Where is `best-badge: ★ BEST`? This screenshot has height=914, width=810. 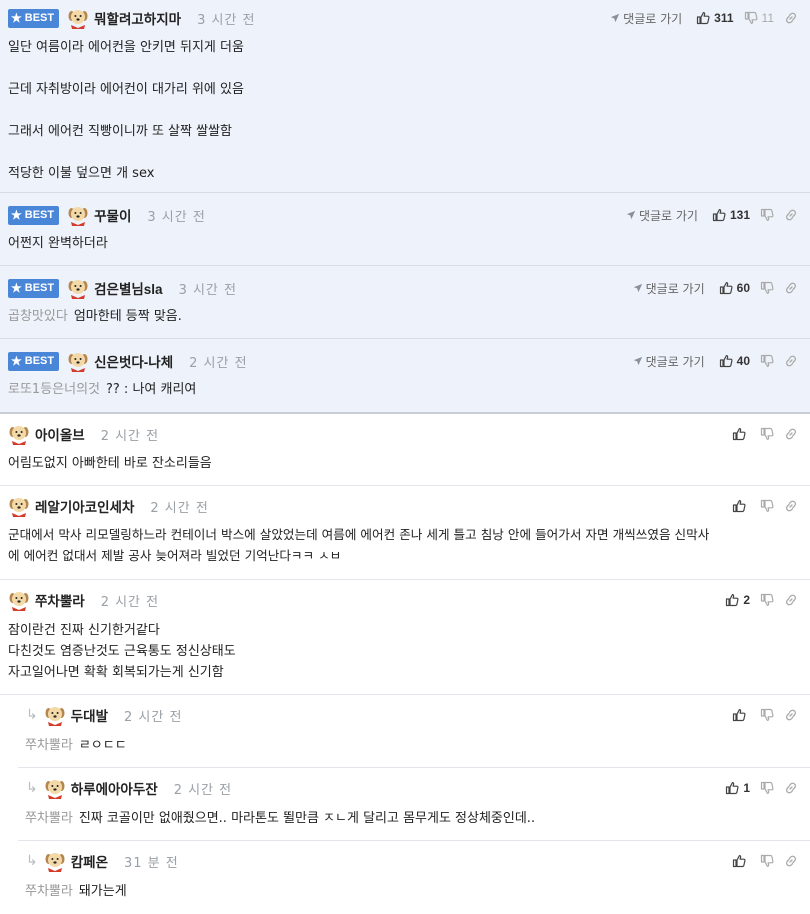
best-badge: ★ BEST is located at coordinates (34, 215).